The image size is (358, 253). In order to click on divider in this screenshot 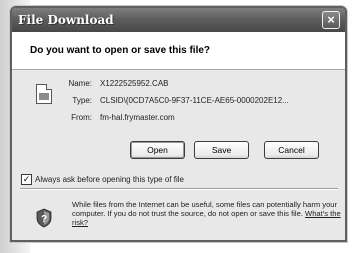, I will do `click(179, 189)`.